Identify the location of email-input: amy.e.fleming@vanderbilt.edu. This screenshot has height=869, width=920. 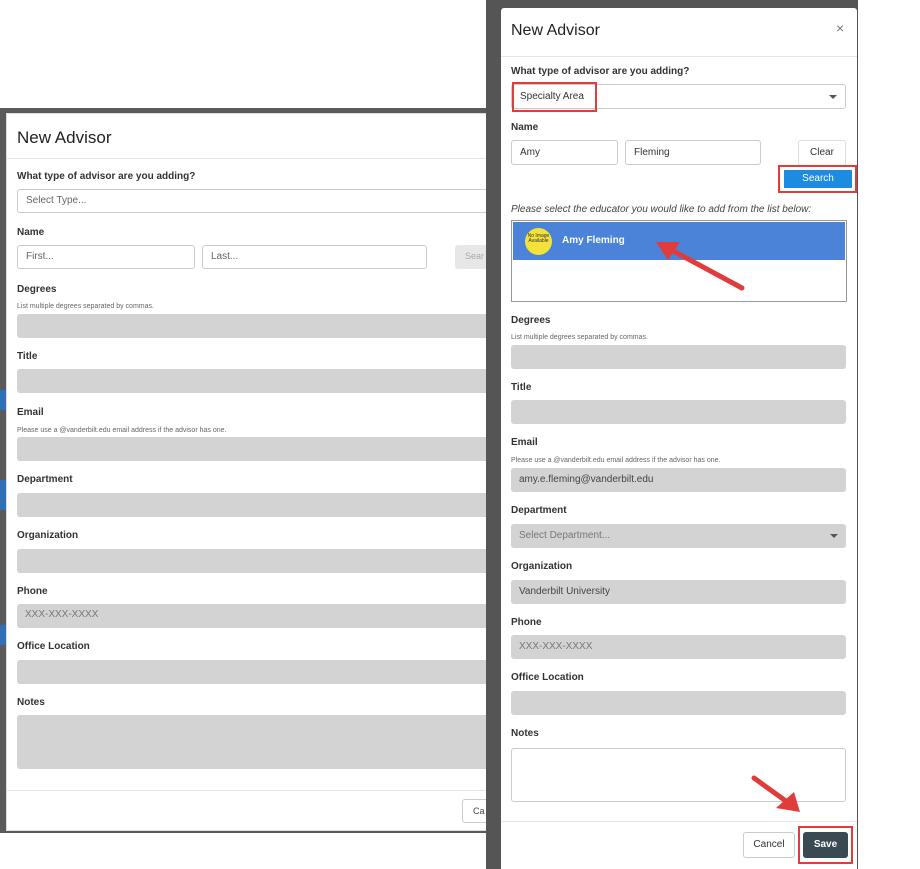
(678, 480).